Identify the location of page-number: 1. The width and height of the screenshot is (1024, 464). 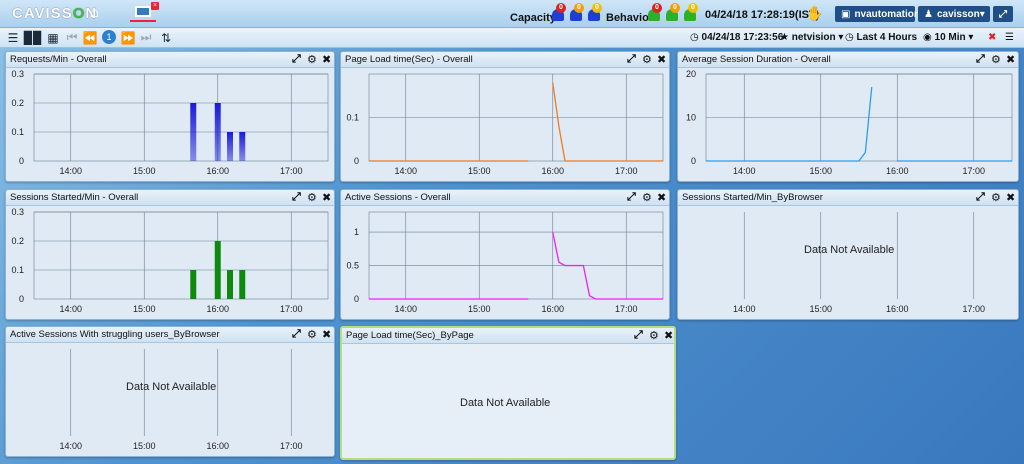
(109, 37).